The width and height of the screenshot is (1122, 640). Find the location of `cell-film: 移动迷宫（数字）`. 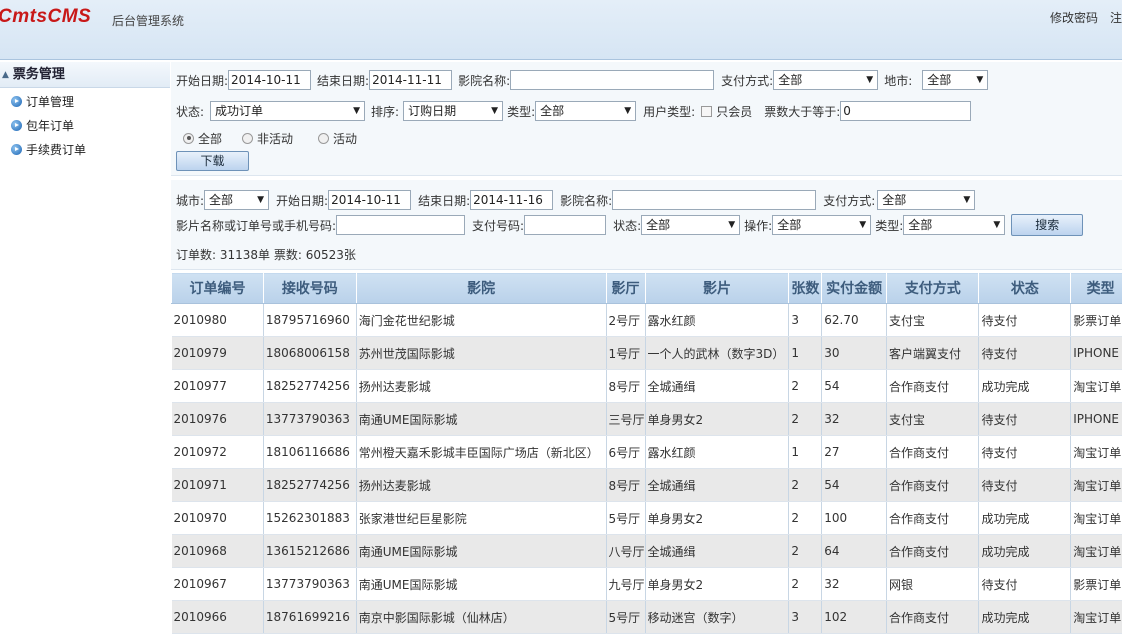

cell-film: 移动迷宫（数字） is located at coordinates (717, 617).